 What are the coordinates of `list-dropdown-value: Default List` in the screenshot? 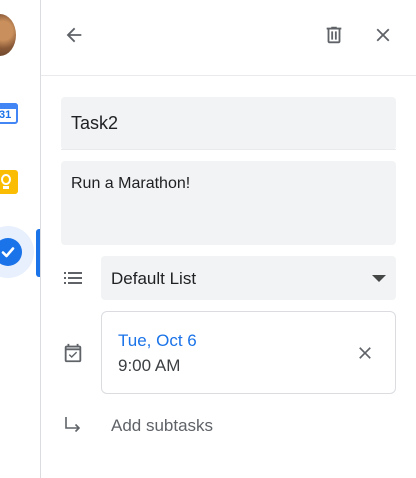 It's located at (154, 278).